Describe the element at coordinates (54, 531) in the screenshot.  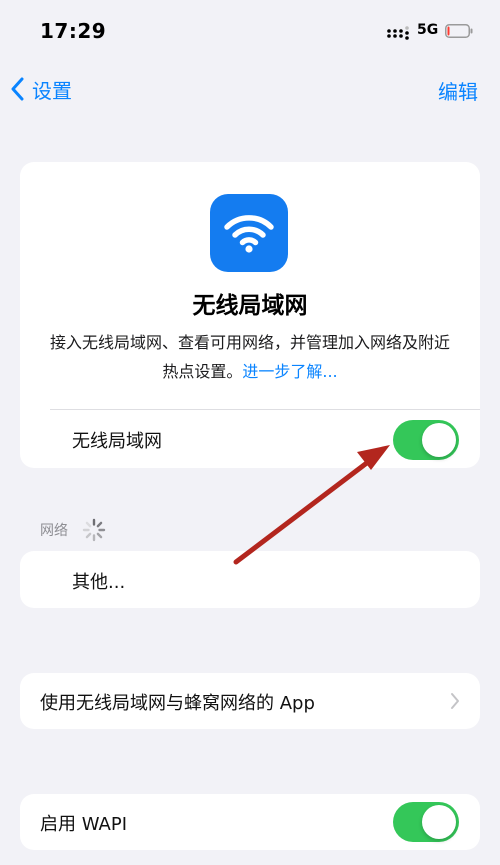
I see `networks-header-label: 网络` at that location.